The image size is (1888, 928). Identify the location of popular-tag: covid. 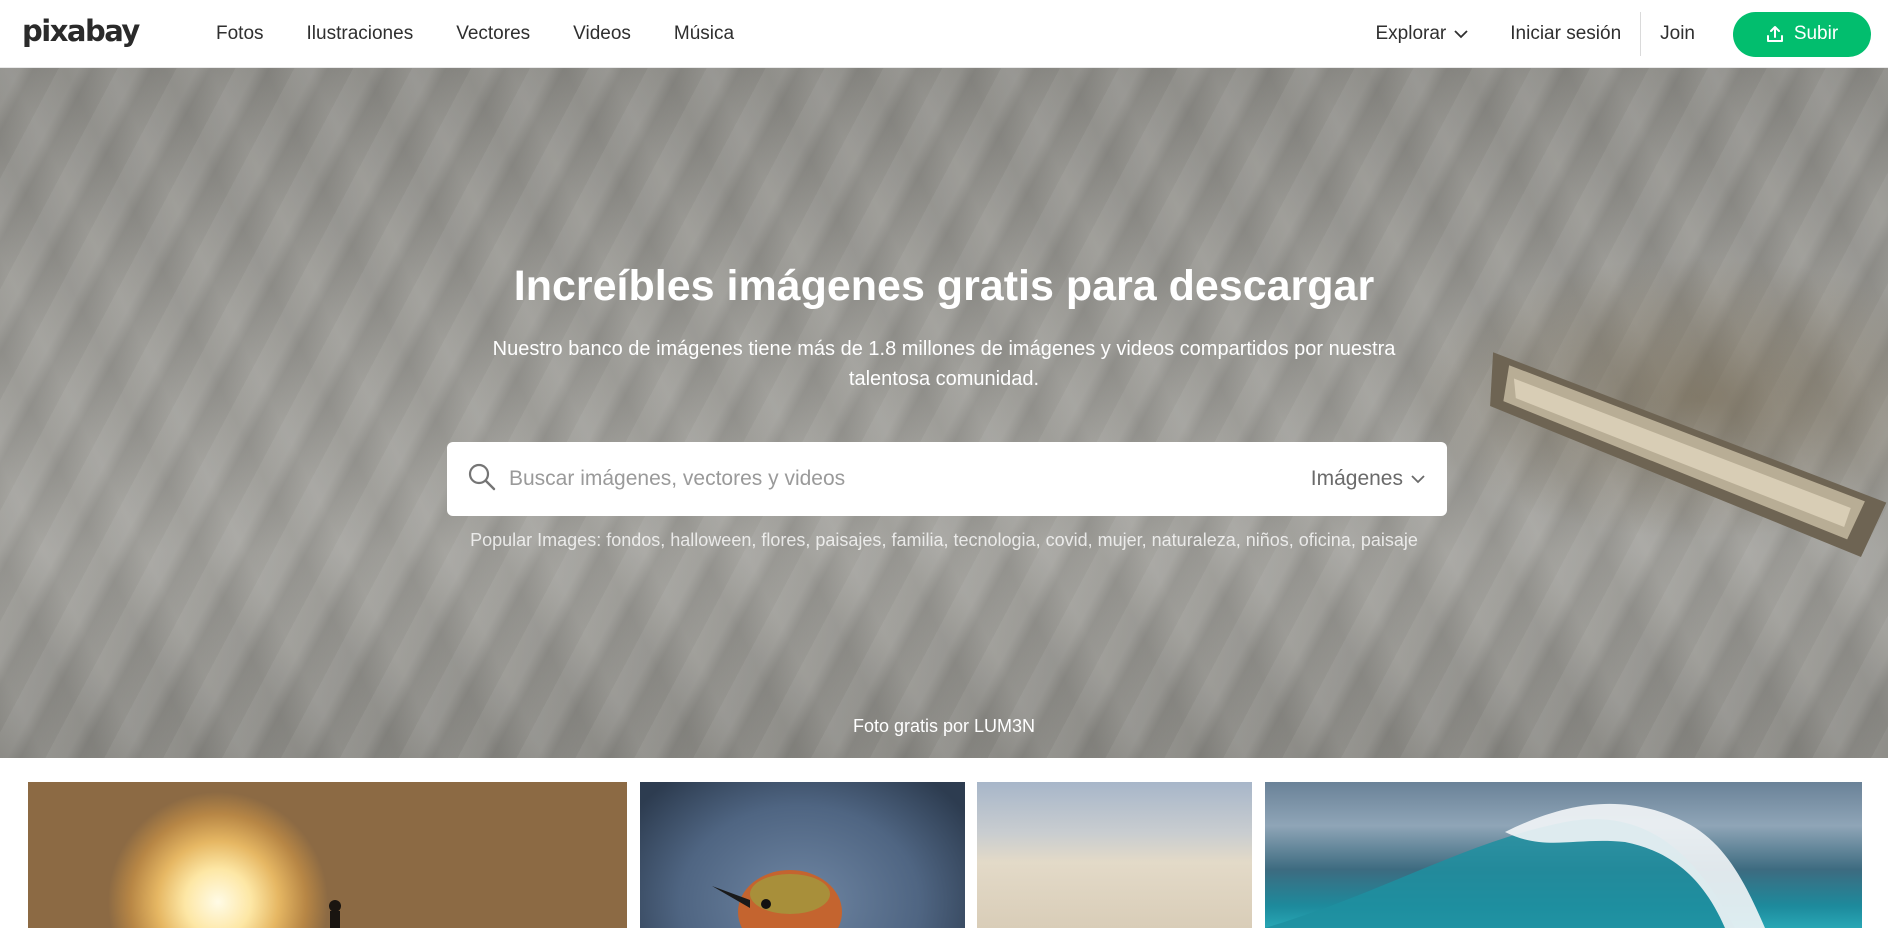
(1067, 540).